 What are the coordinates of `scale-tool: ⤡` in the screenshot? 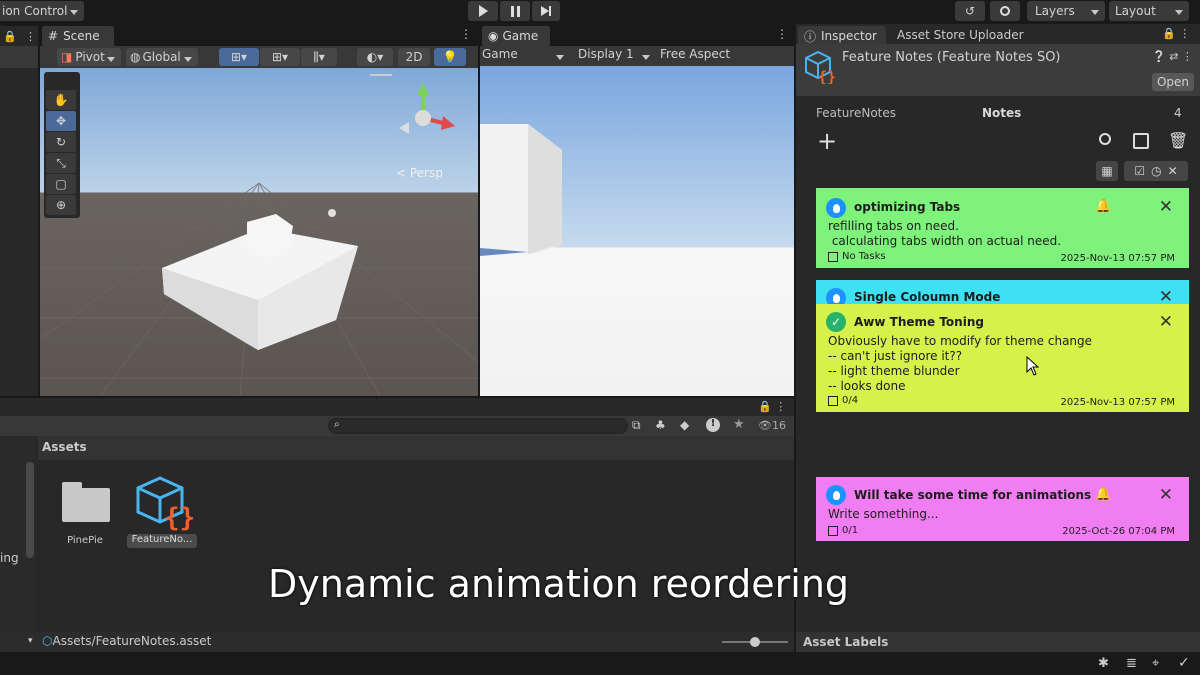 It's located at (61, 163).